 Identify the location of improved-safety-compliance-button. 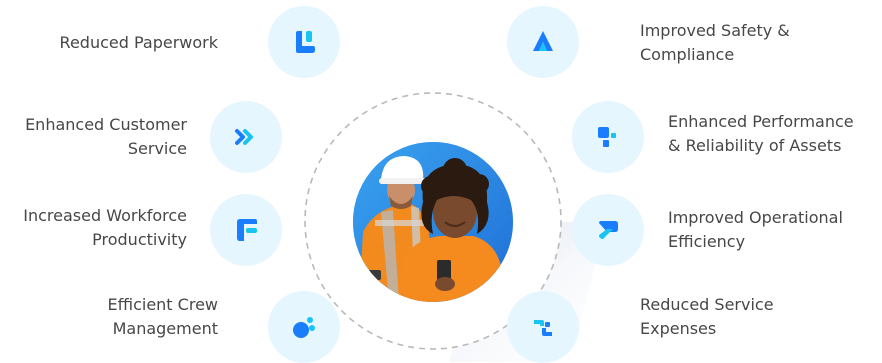
(543, 42).